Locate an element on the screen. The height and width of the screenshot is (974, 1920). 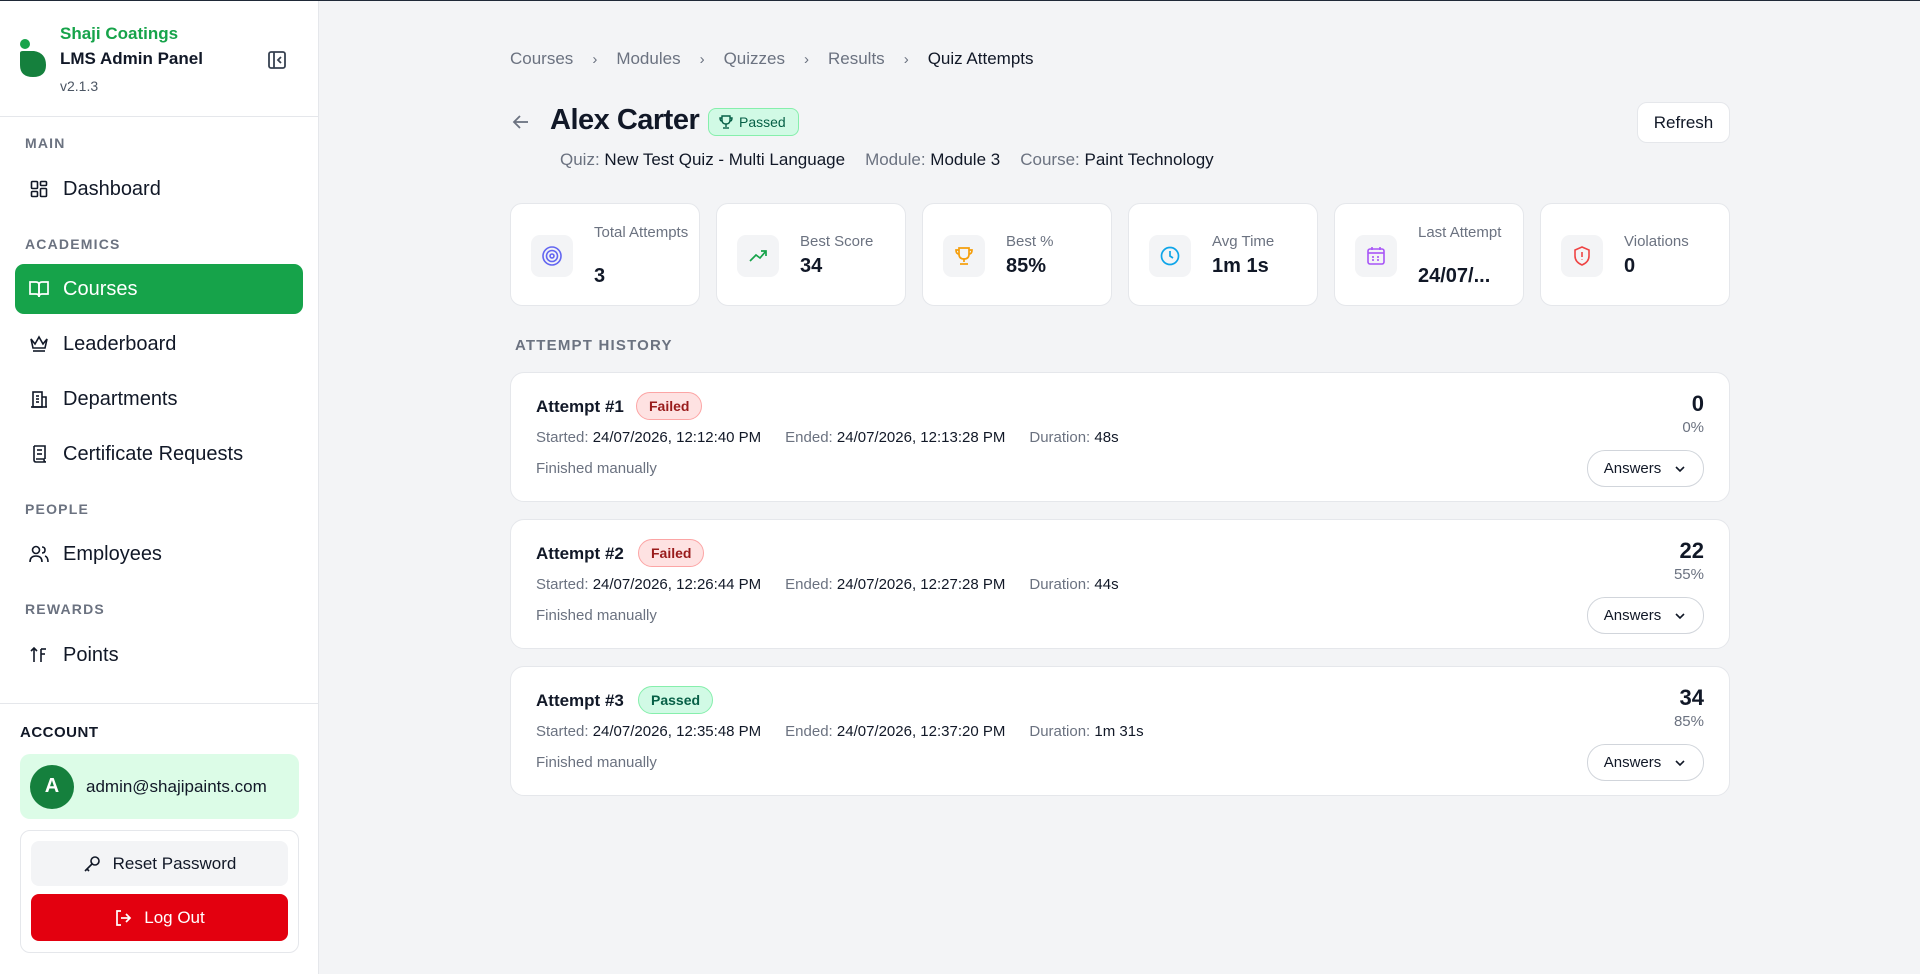
t-value: 24/07/2026, 12:26:44 PM is located at coordinates (677, 584).